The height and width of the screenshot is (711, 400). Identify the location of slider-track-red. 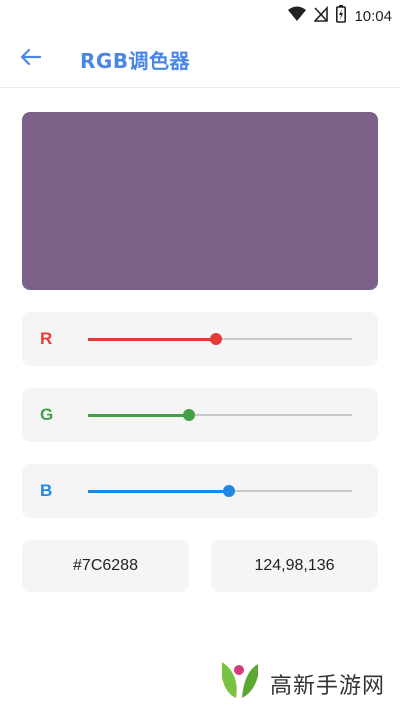
(220, 339).